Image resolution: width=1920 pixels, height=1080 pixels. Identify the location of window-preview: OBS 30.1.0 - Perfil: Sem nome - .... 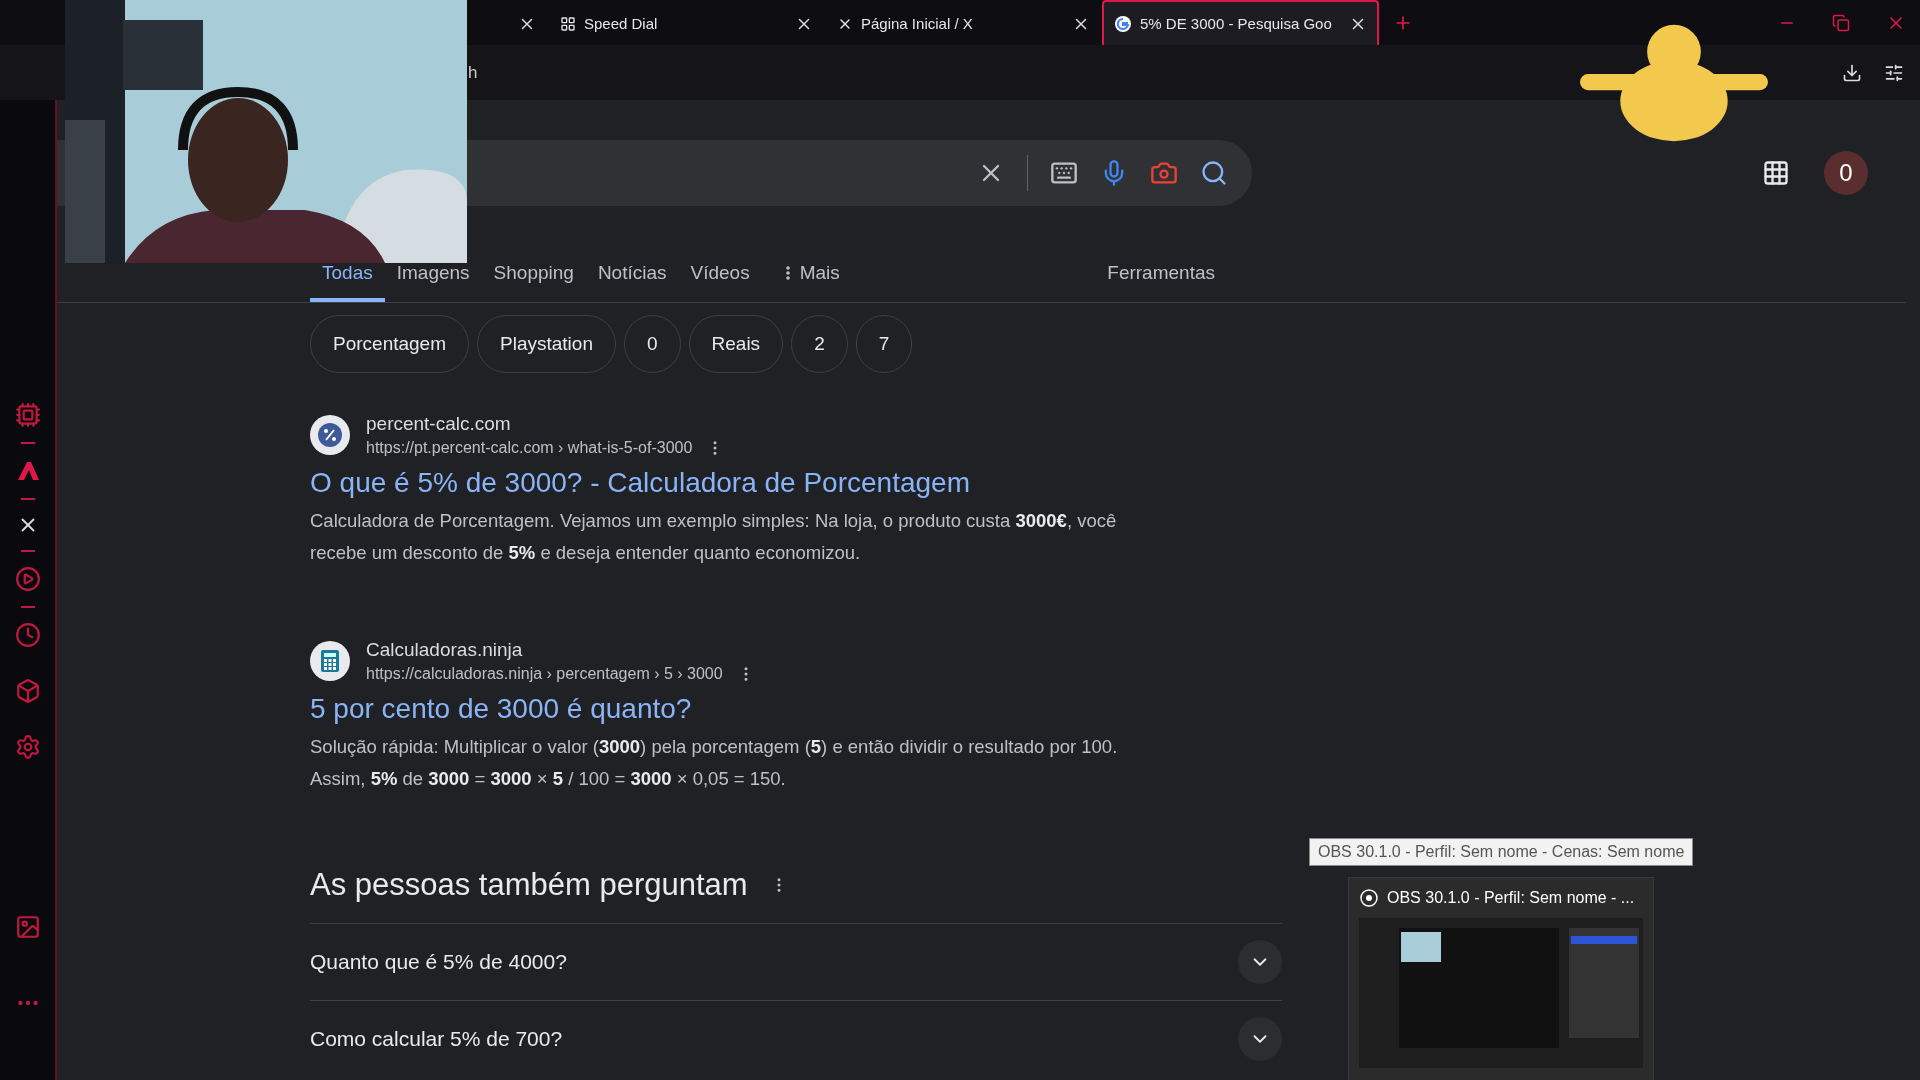
(1501, 978).